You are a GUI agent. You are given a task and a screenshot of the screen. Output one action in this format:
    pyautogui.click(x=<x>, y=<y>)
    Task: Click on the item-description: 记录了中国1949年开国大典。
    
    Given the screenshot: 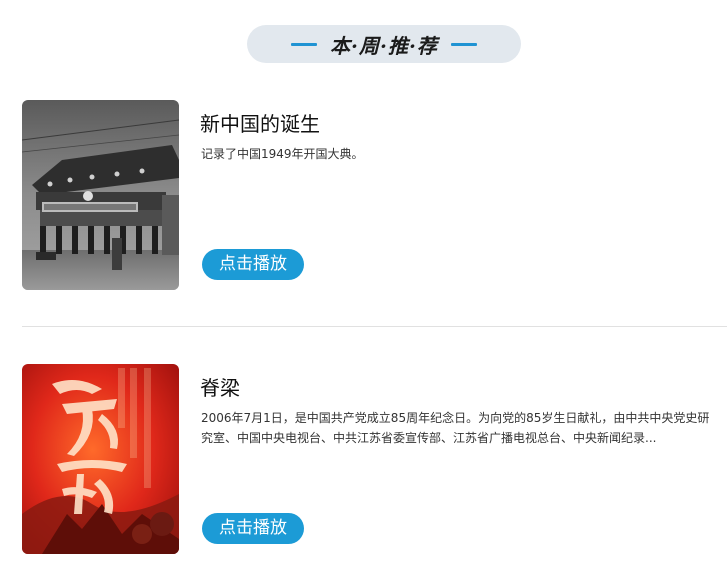 What is the action you would take?
    pyautogui.click(x=282, y=154)
    